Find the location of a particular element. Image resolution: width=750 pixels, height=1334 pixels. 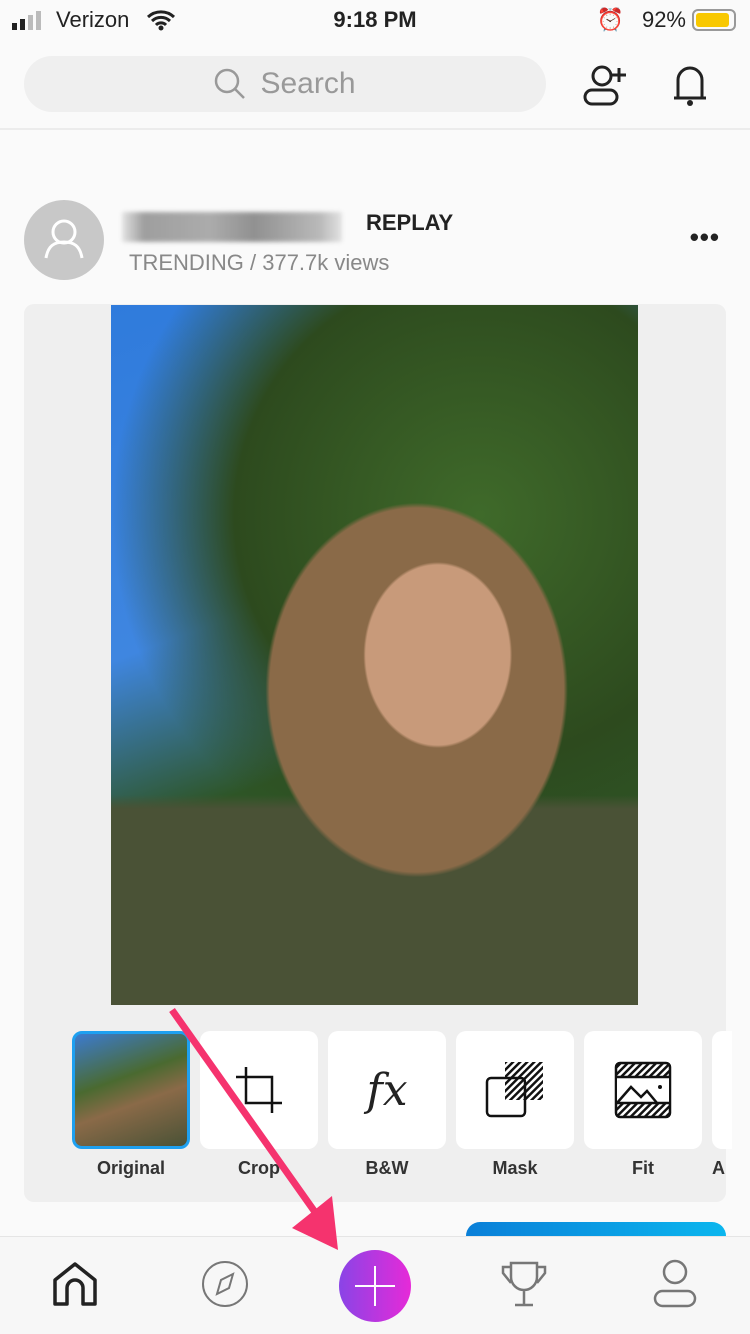

tool-labels: Original Crop B&W Mask Fit A is located at coordinates (402, 1168).